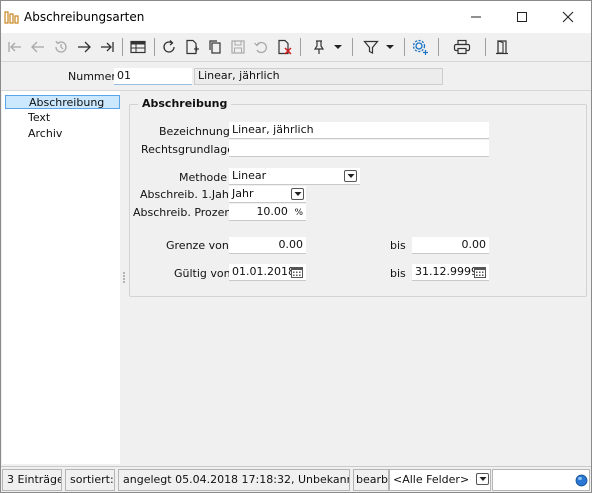 This screenshot has height=493, width=592. I want to click on nav-item-archiv: Archiv, so click(62, 134).